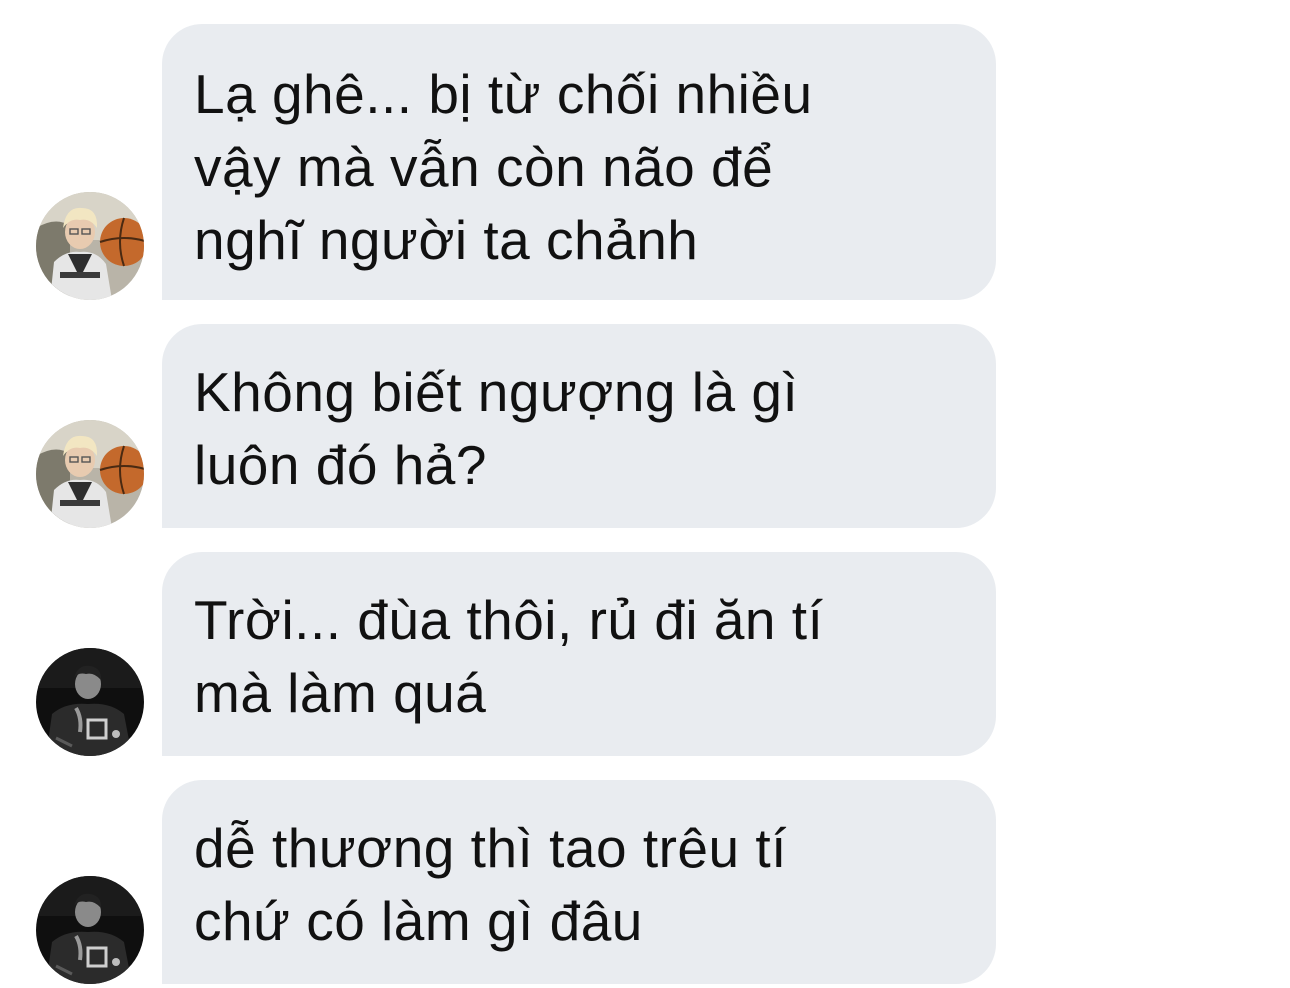 The width and height of the screenshot is (1290, 988). Describe the element at coordinates (579, 654) in the screenshot. I see `message-bubble: Trời... đùa thôi, rủ đi ăn tí mà làm quá` at that location.